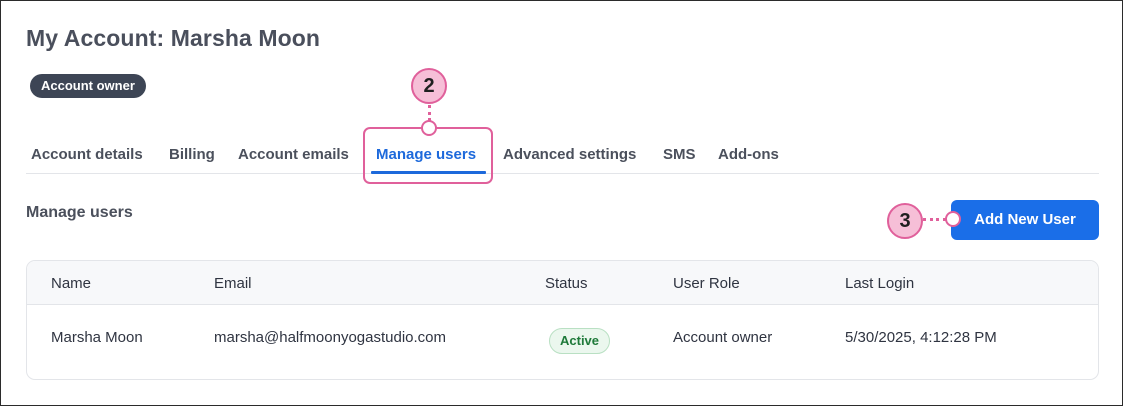 The image size is (1123, 406). Describe the element at coordinates (679, 154) in the screenshot. I see `tab-sms: SMS` at that location.